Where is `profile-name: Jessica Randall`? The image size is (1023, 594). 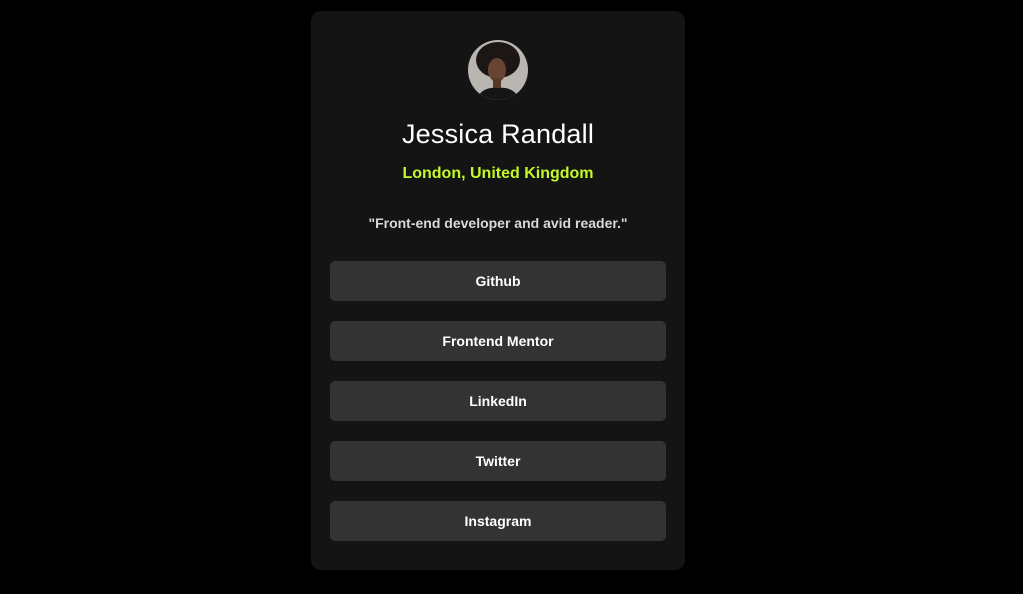 profile-name: Jessica Randall is located at coordinates (498, 134).